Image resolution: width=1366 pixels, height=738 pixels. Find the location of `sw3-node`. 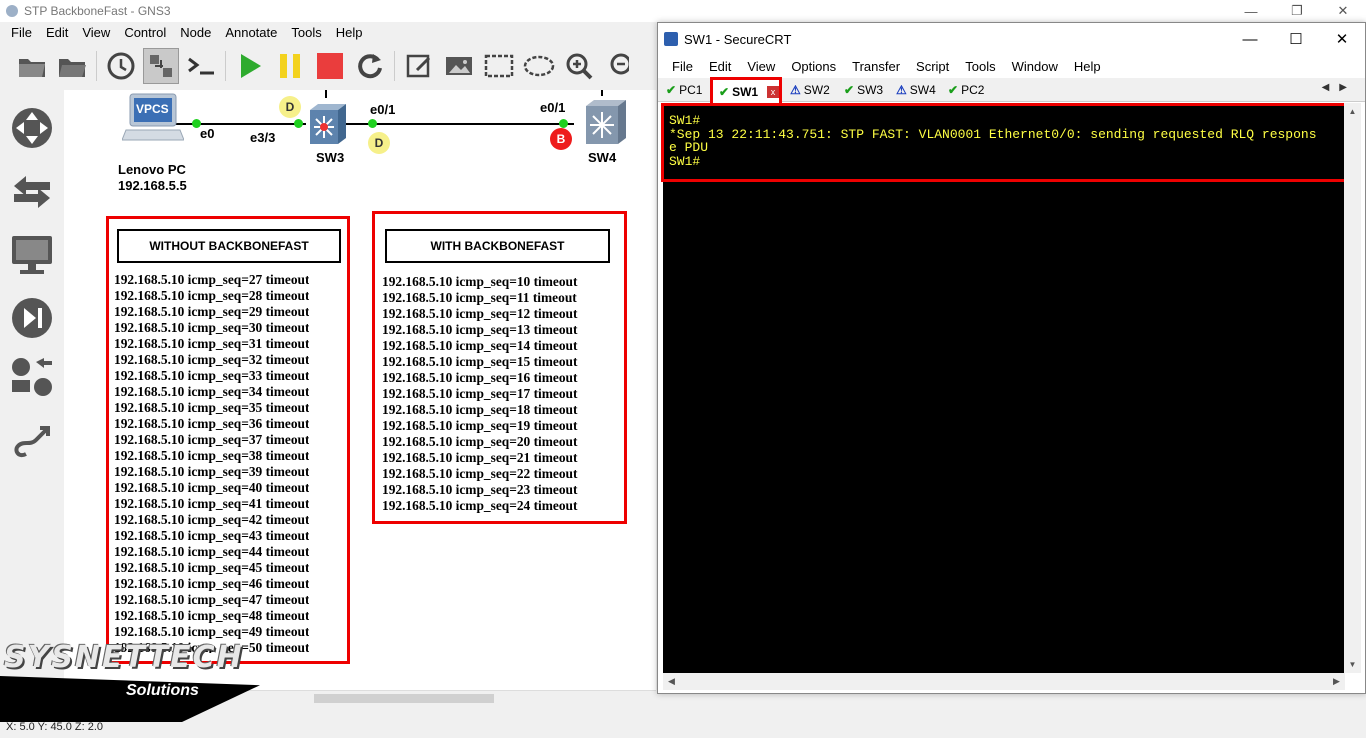

sw3-node is located at coordinates (327, 124).